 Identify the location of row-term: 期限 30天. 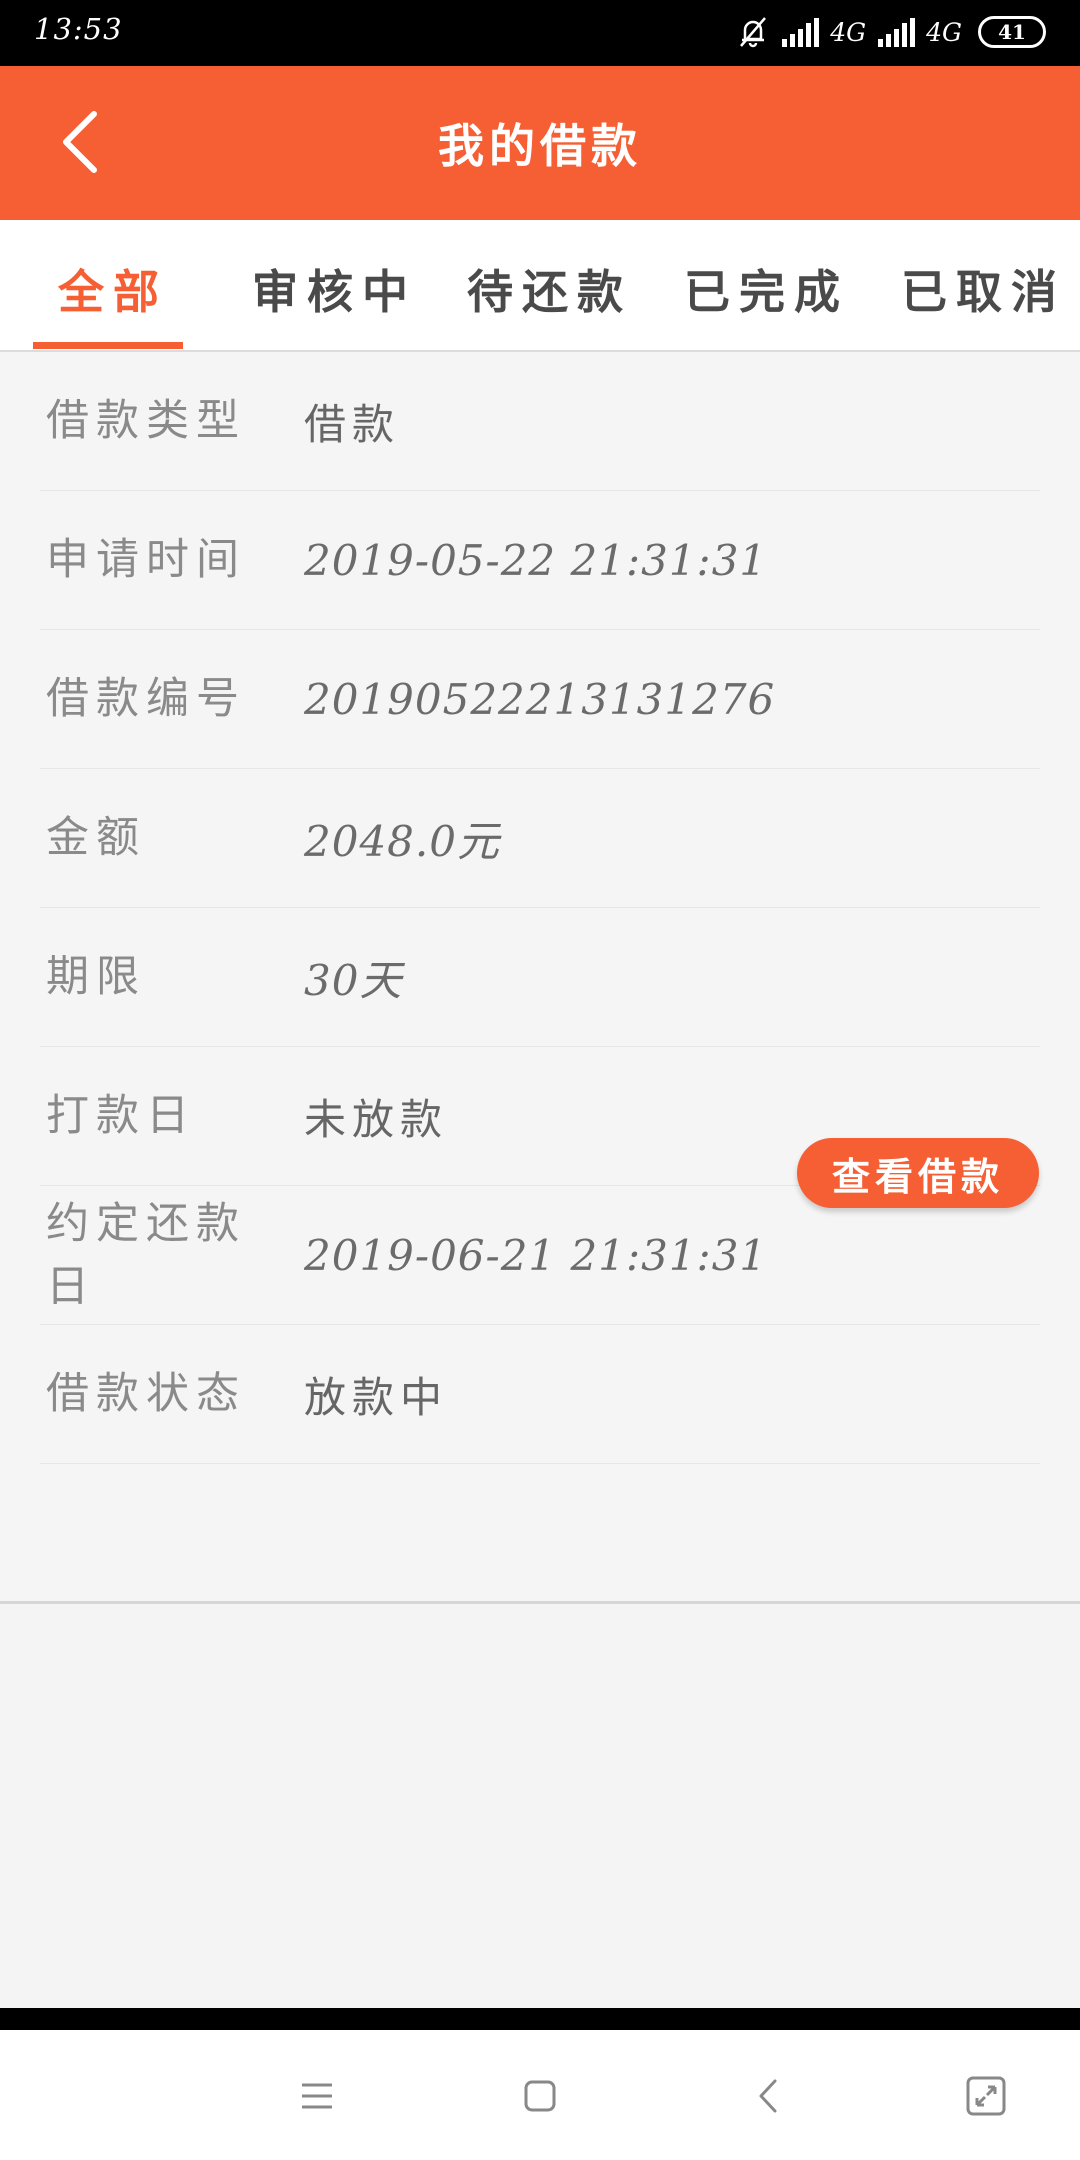
(540, 977).